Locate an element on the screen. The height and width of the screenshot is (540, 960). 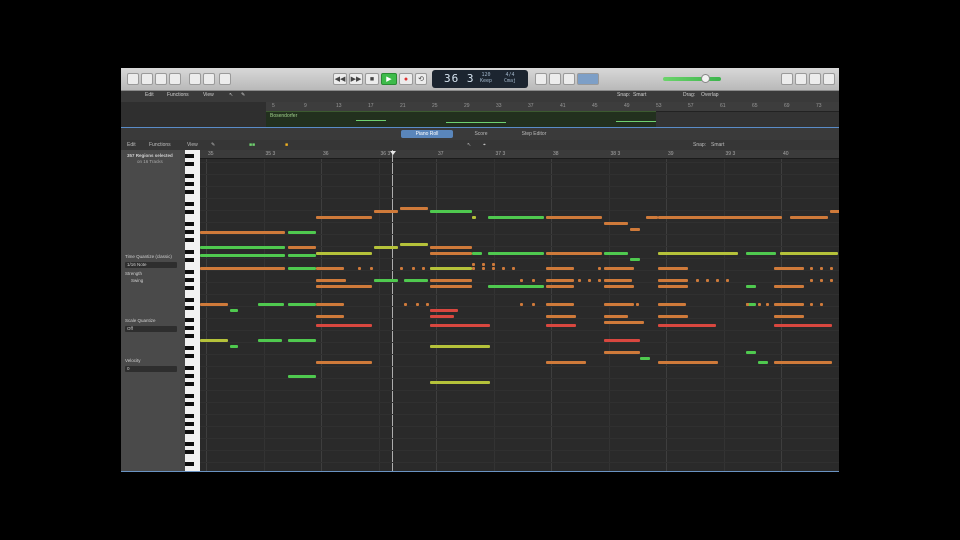
quick-help-button is located at coordinates (161, 79).